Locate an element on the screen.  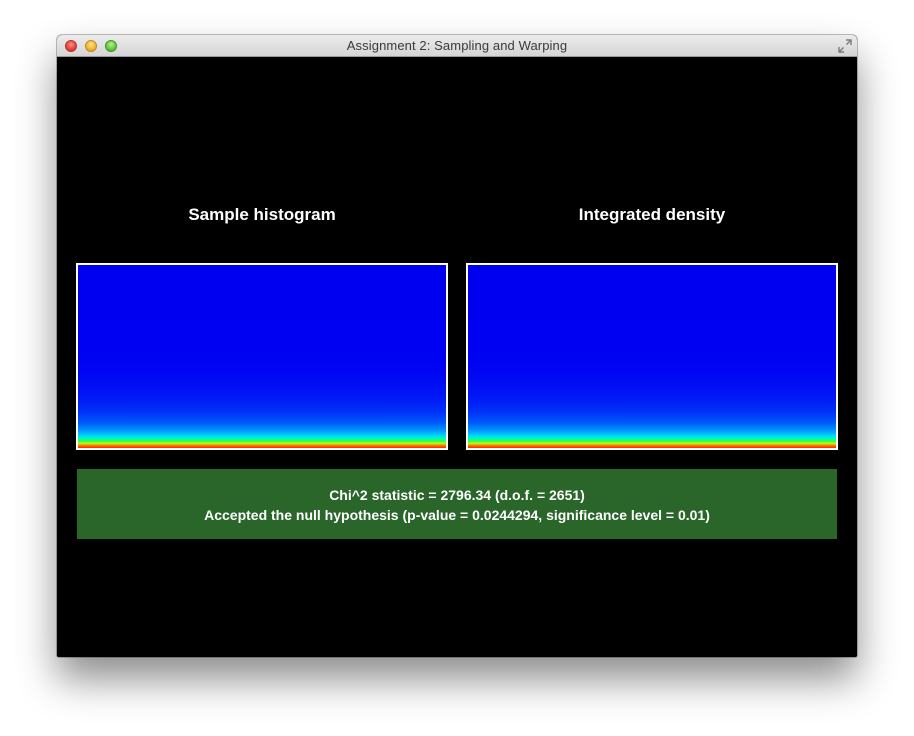
integrated-density-title: Integrated density is located at coordinates (652, 214).